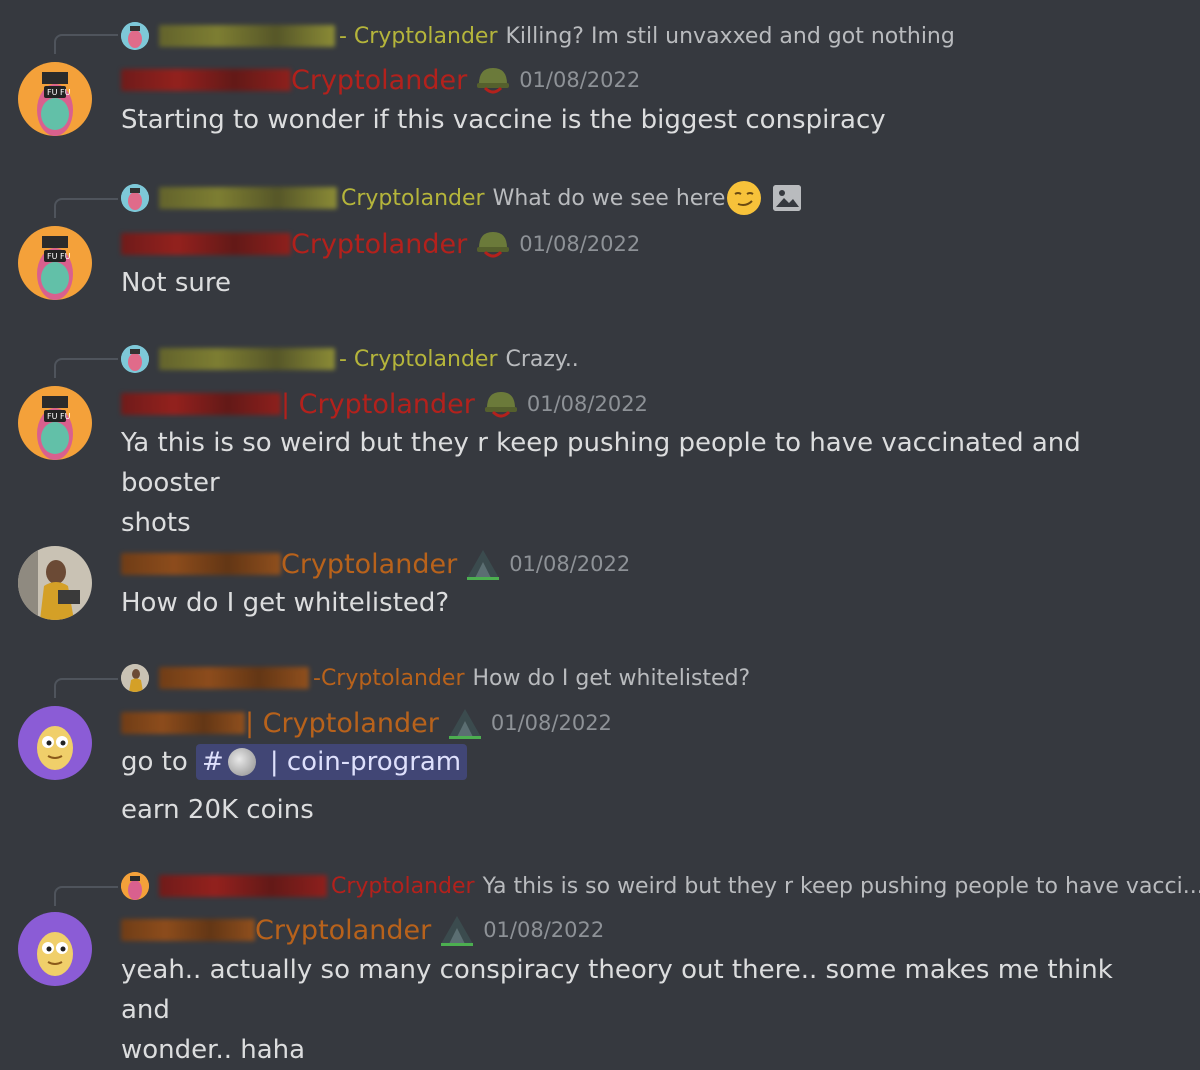 This screenshot has height=1070, width=1200. Describe the element at coordinates (641, 603) in the screenshot. I see `message-content: How do I get whitelisted?` at that location.